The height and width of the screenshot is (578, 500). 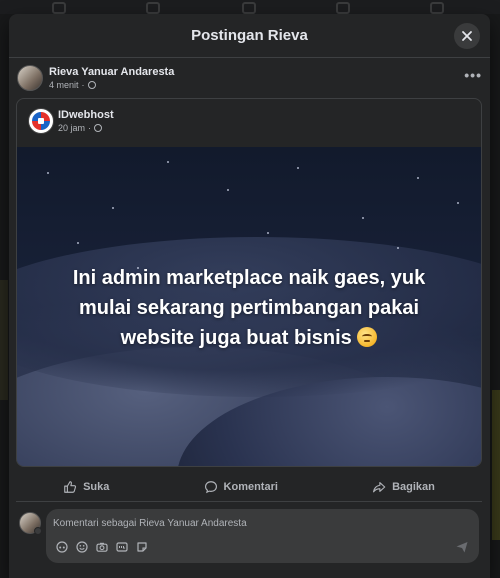 What do you see at coordinates (71, 128) in the screenshot?
I see `shared-post-time: 20 jam` at bounding box center [71, 128].